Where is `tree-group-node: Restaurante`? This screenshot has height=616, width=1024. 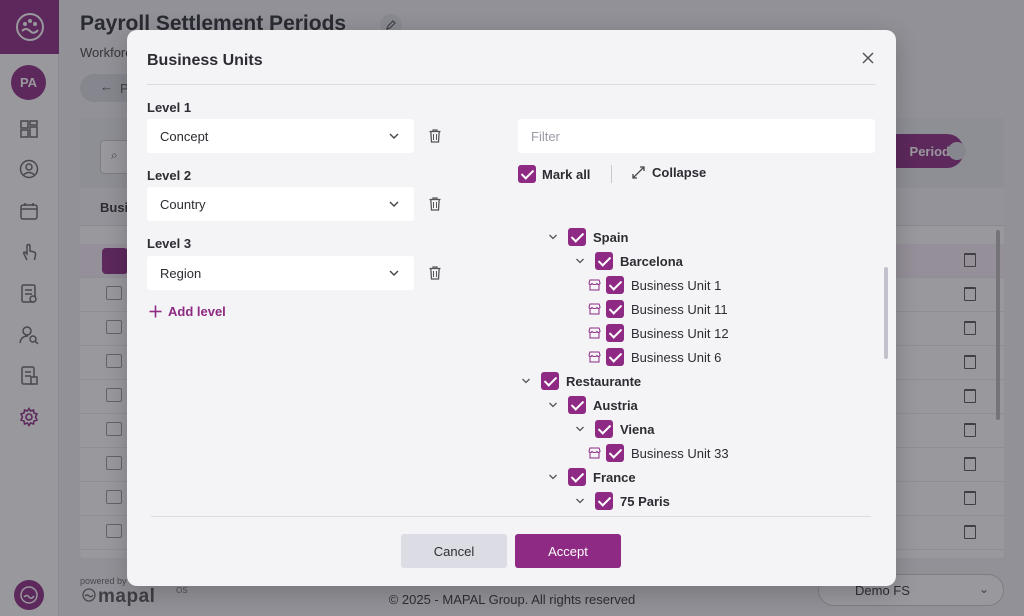
tree-group-node: Restaurante is located at coordinates (579, 381).